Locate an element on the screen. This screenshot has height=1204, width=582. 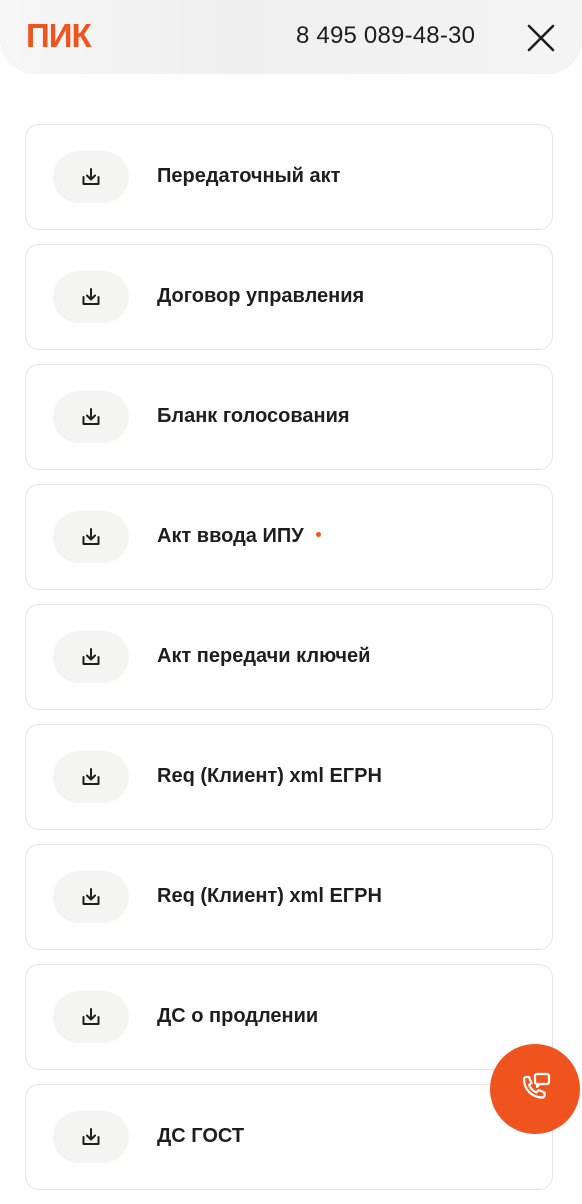
document-label: Бланк голосования is located at coordinates (253, 416).